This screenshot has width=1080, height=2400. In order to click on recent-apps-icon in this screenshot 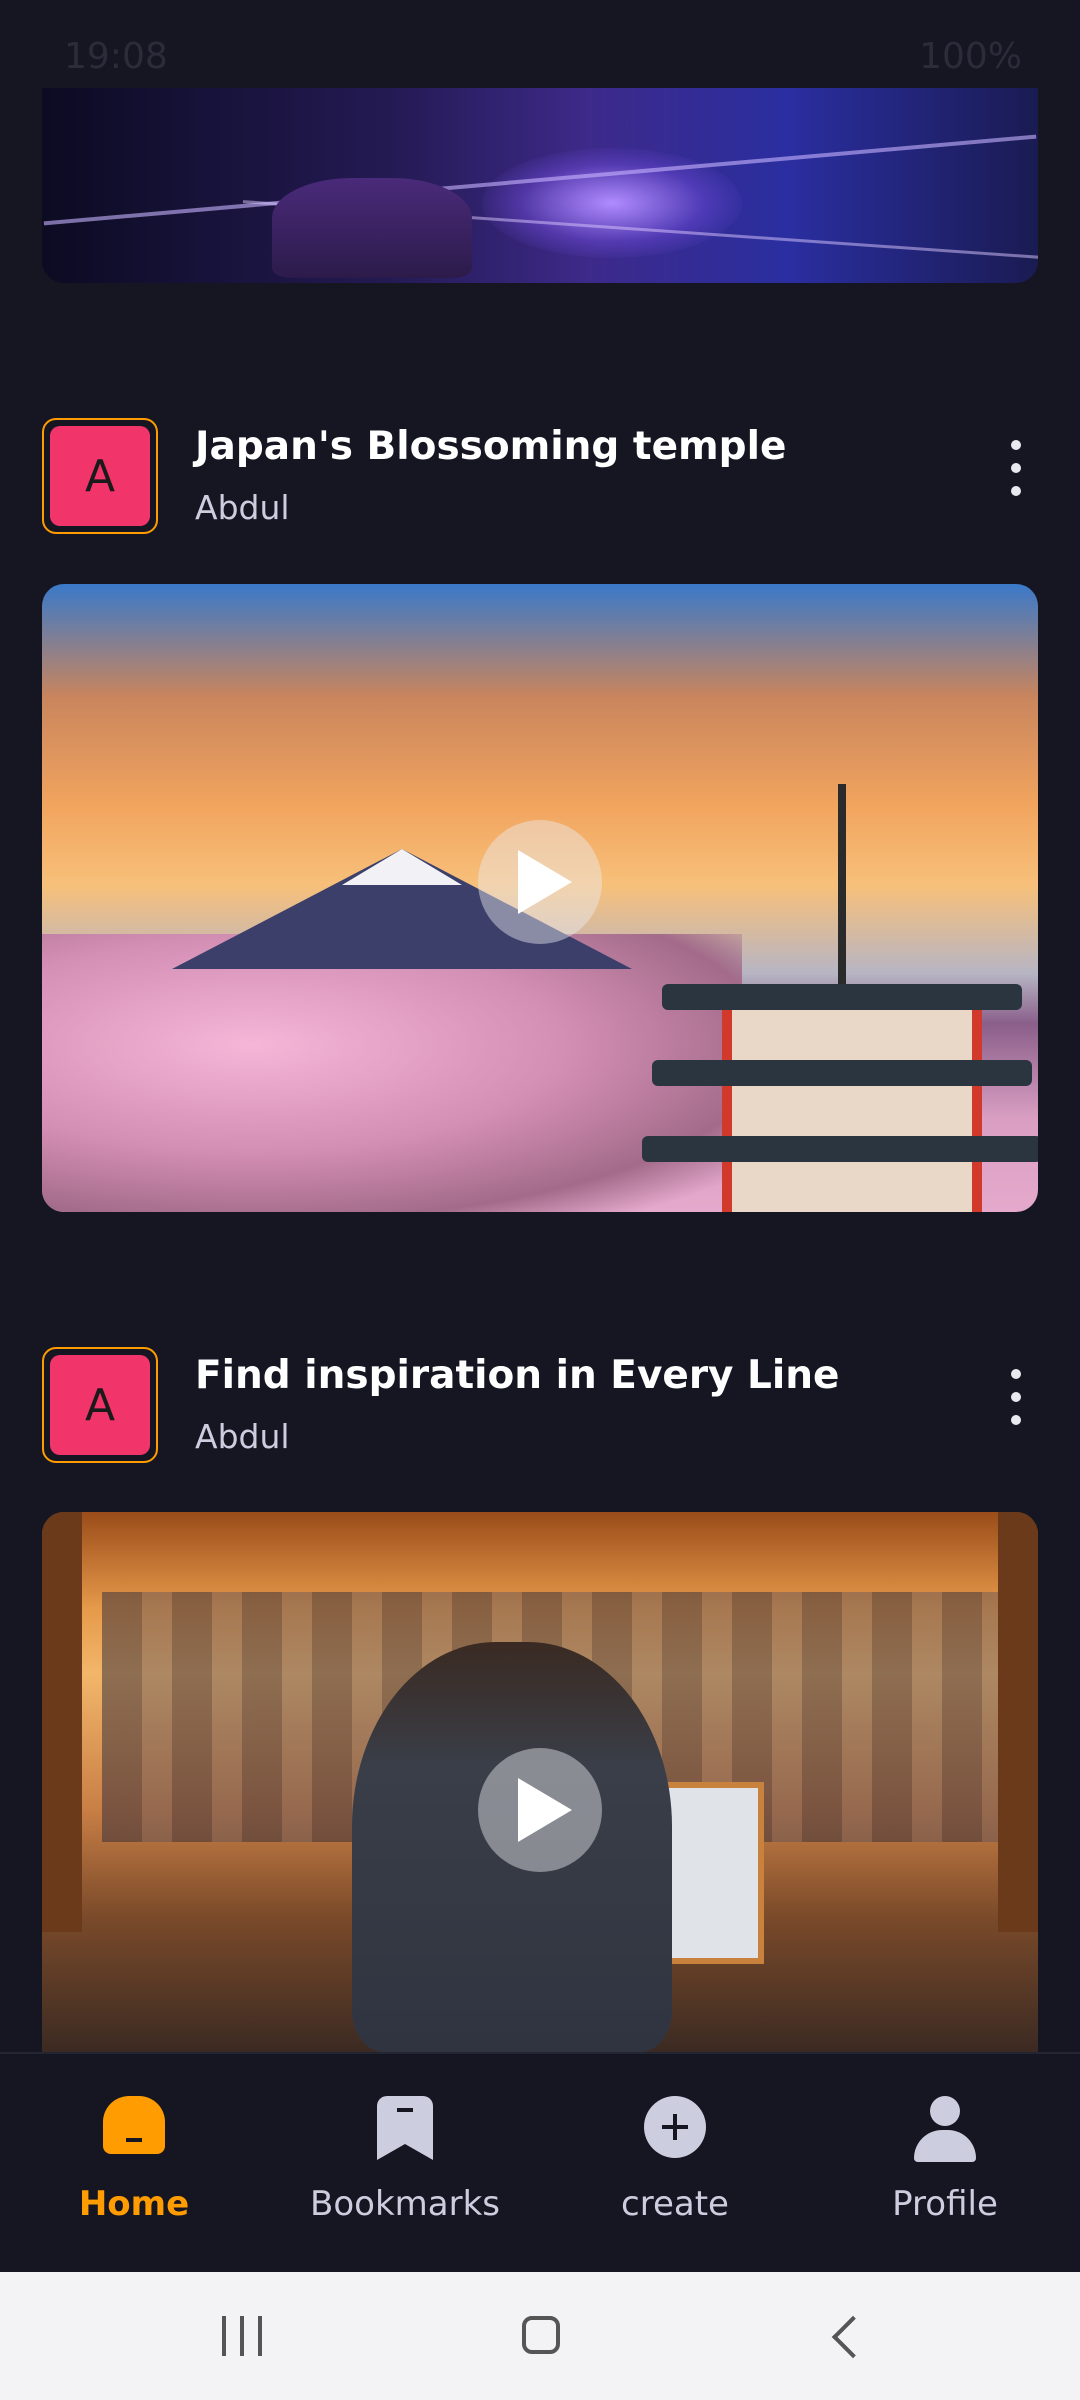, I will do `click(242, 2336)`.